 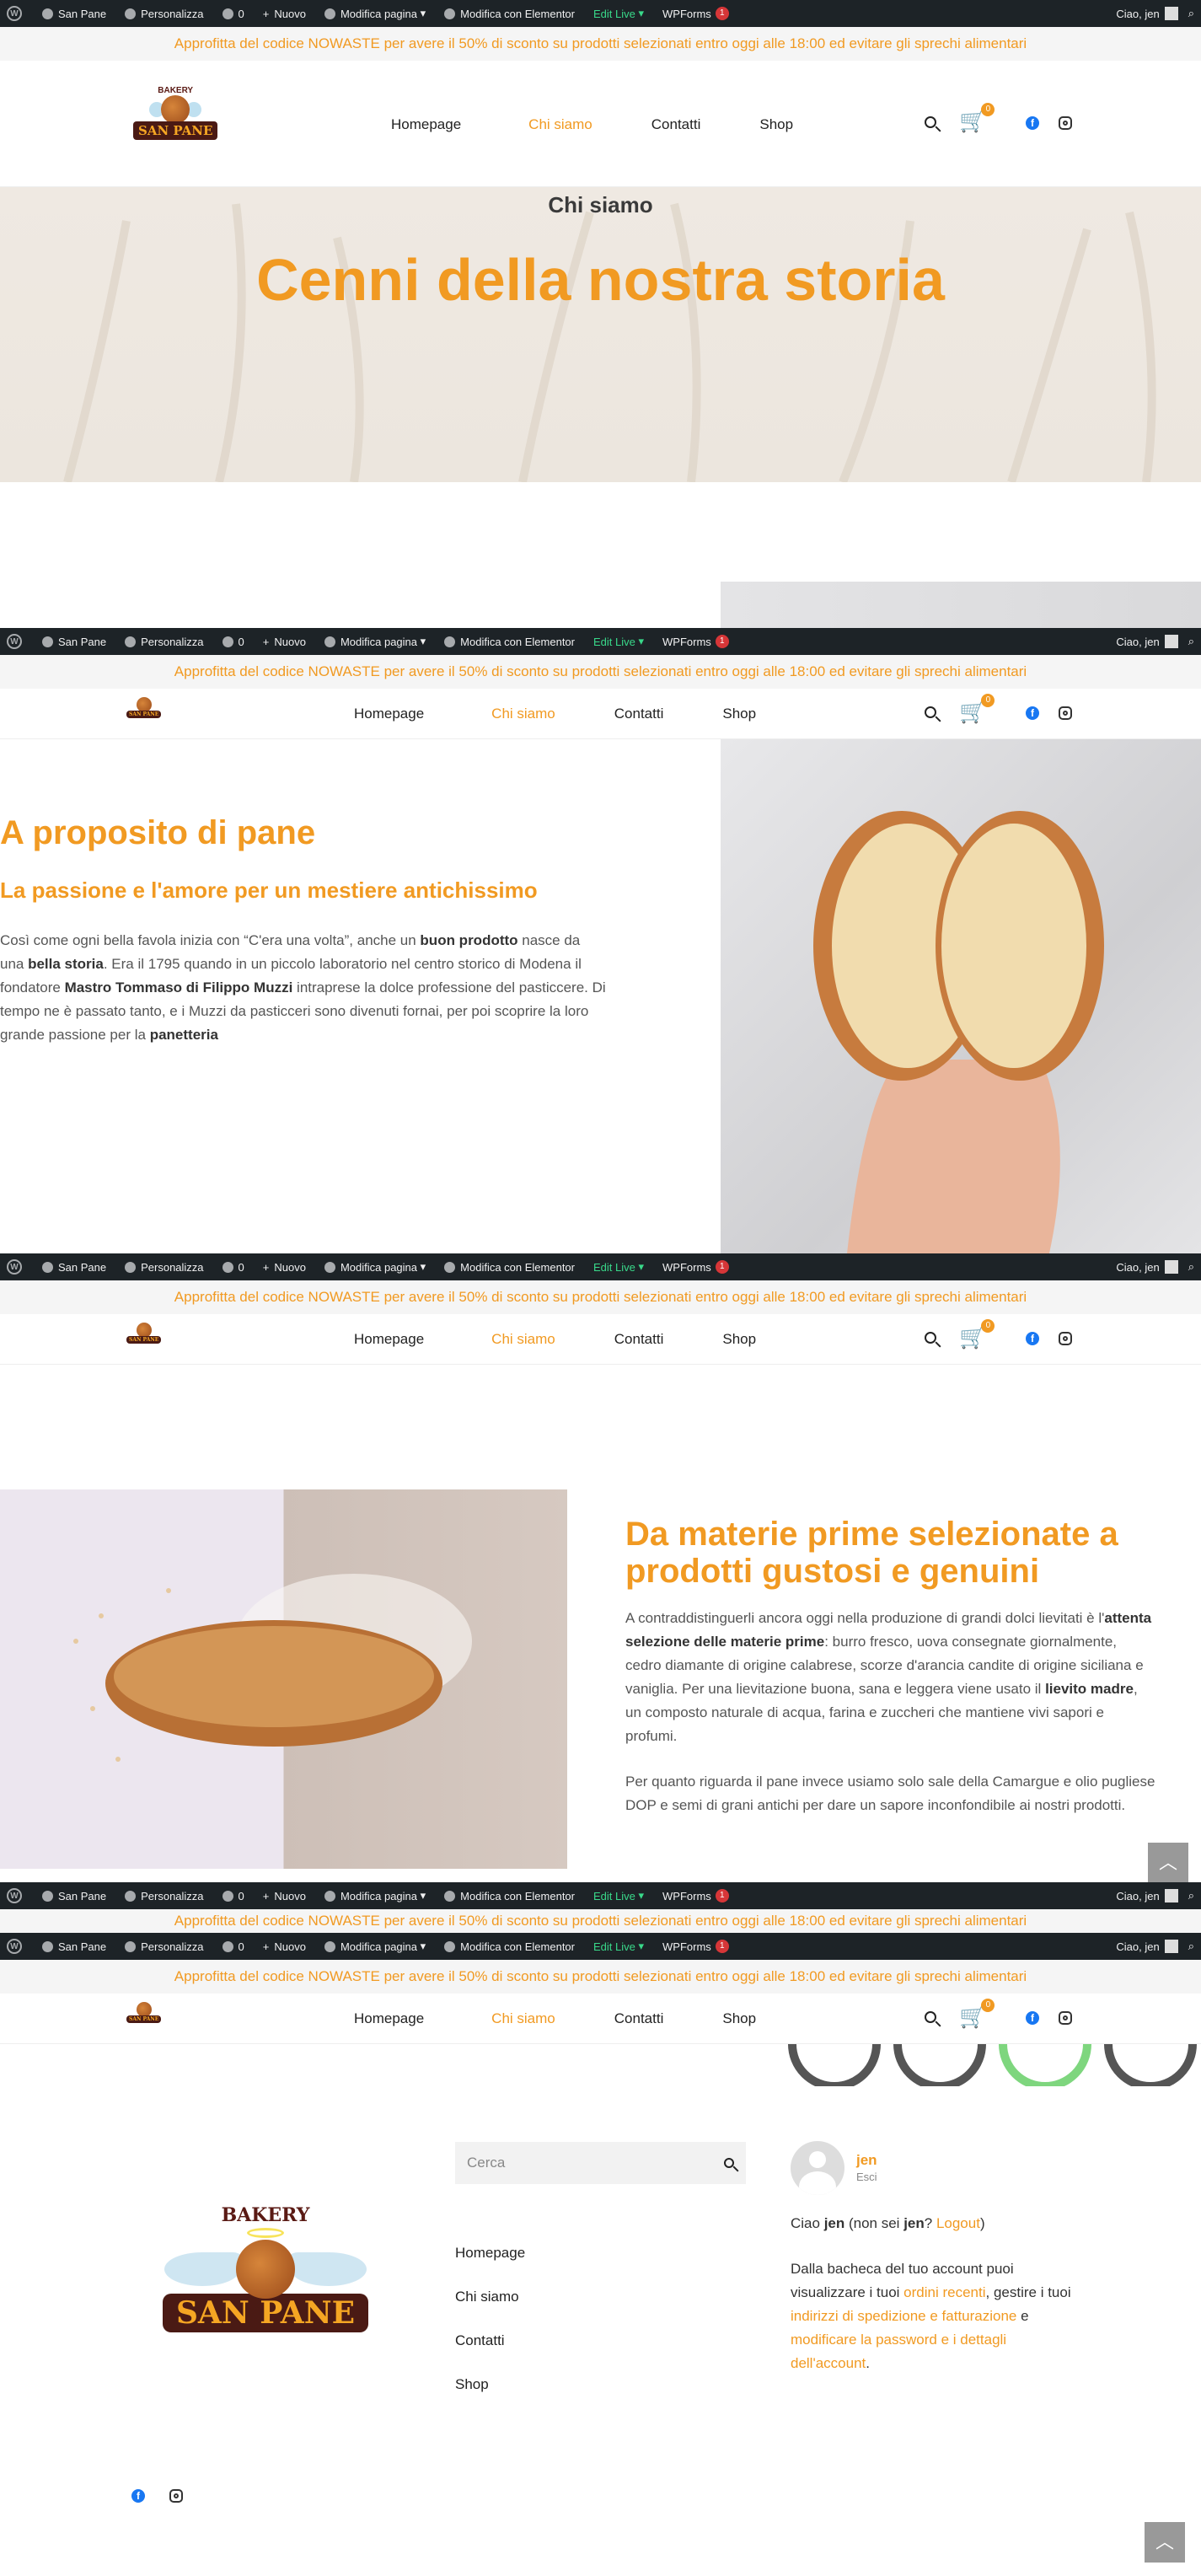 What do you see at coordinates (904, 2316) in the screenshot?
I see `addresses-link: indirizzi di spedizione e fatturazione` at bounding box center [904, 2316].